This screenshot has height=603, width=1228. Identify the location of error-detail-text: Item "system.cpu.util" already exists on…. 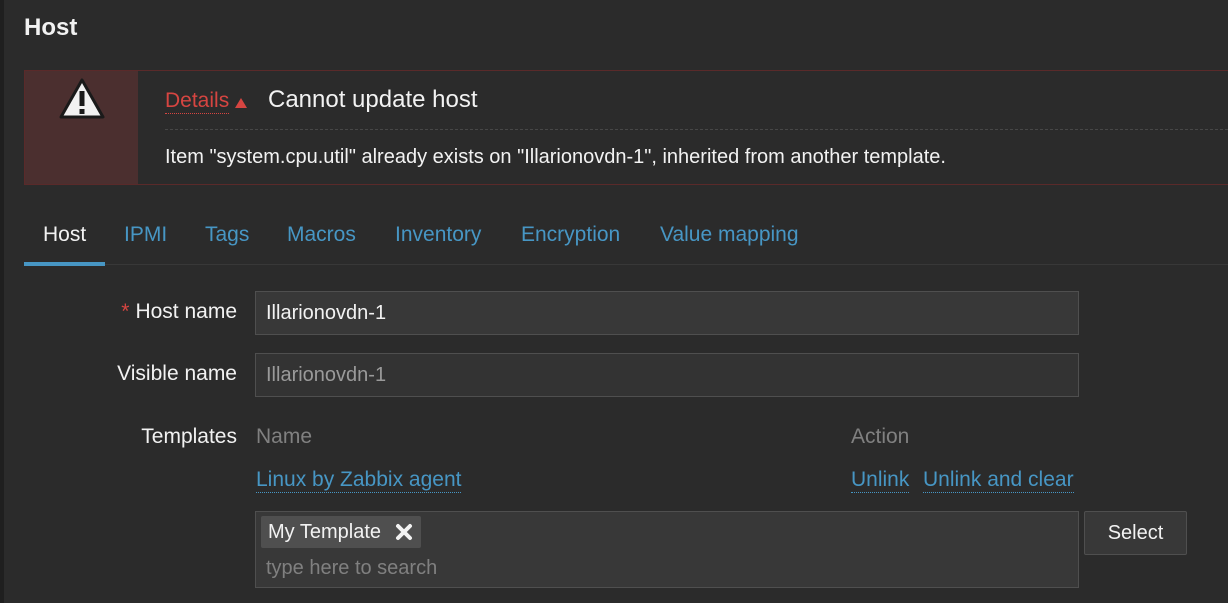
(555, 157).